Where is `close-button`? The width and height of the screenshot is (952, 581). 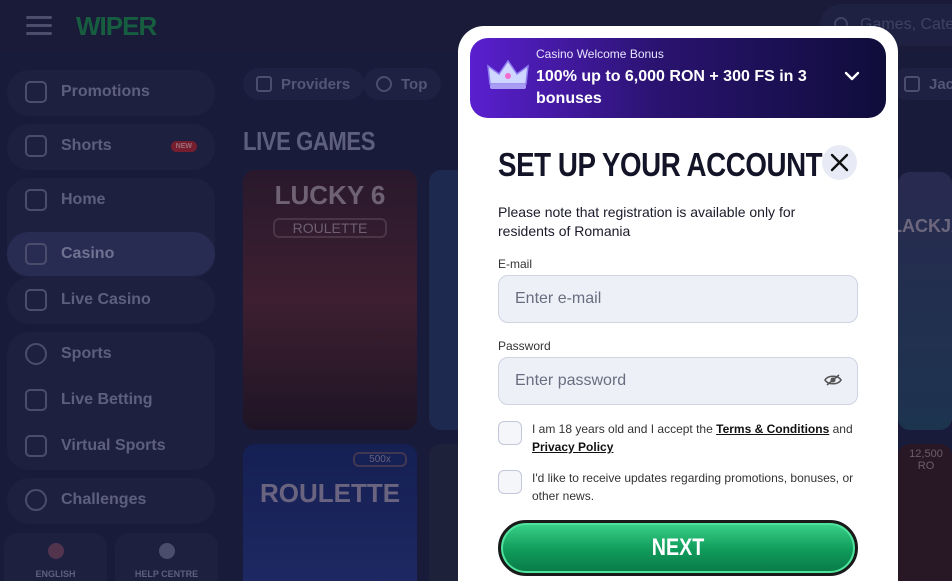 close-button is located at coordinates (839, 162).